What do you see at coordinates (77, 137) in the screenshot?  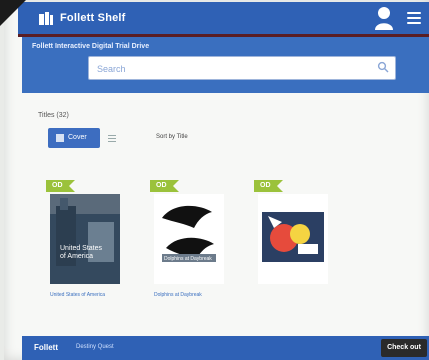 I see `cover-view-label: Cover` at bounding box center [77, 137].